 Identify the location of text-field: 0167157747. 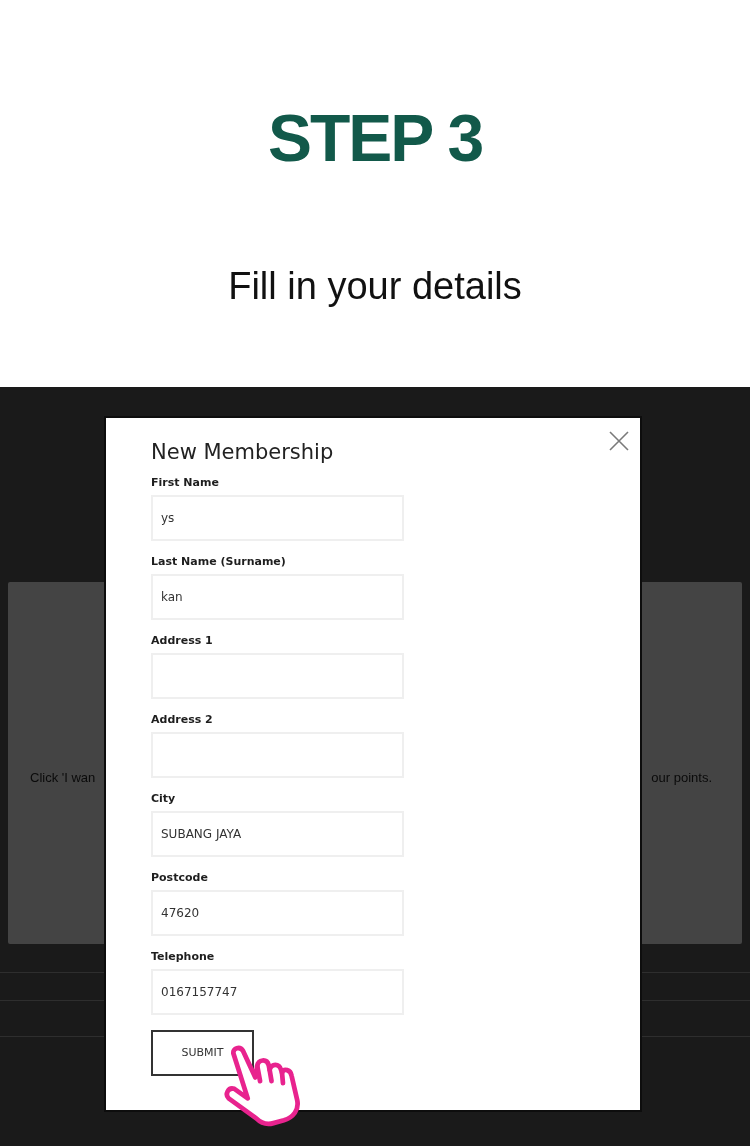
(277, 992).